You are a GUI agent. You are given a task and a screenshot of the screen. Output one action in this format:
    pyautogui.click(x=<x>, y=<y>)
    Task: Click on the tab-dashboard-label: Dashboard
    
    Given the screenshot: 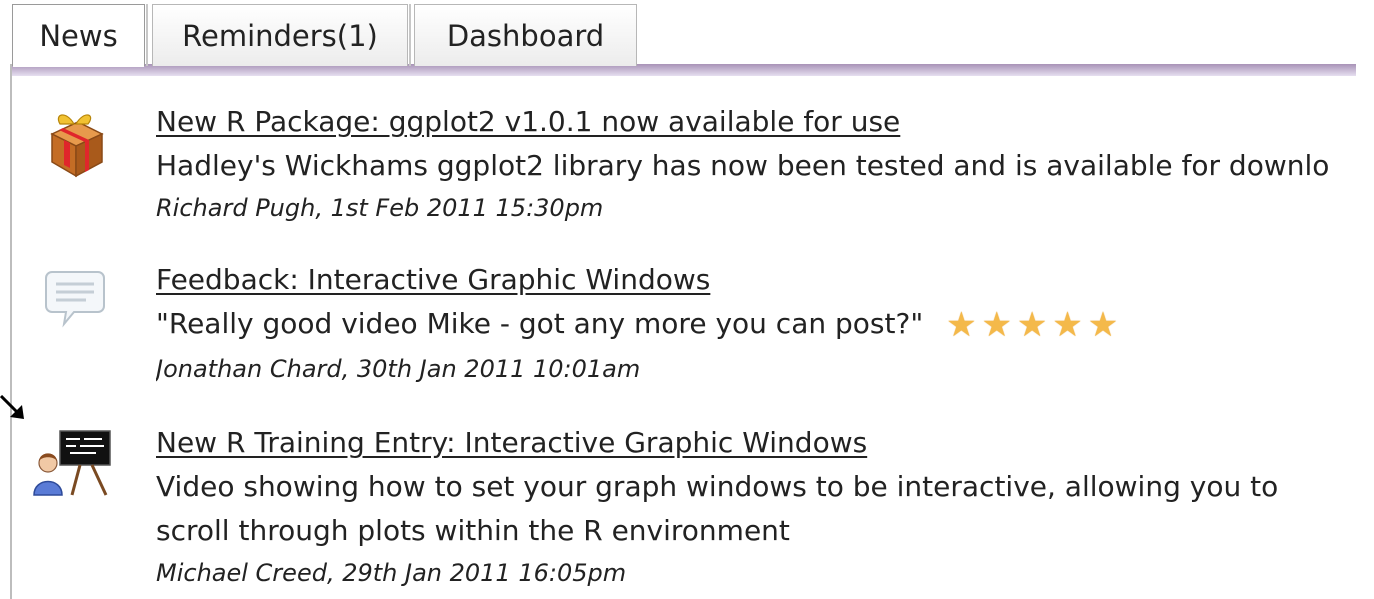 What is the action you would take?
    pyautogui.click(x=525, y=36)
    